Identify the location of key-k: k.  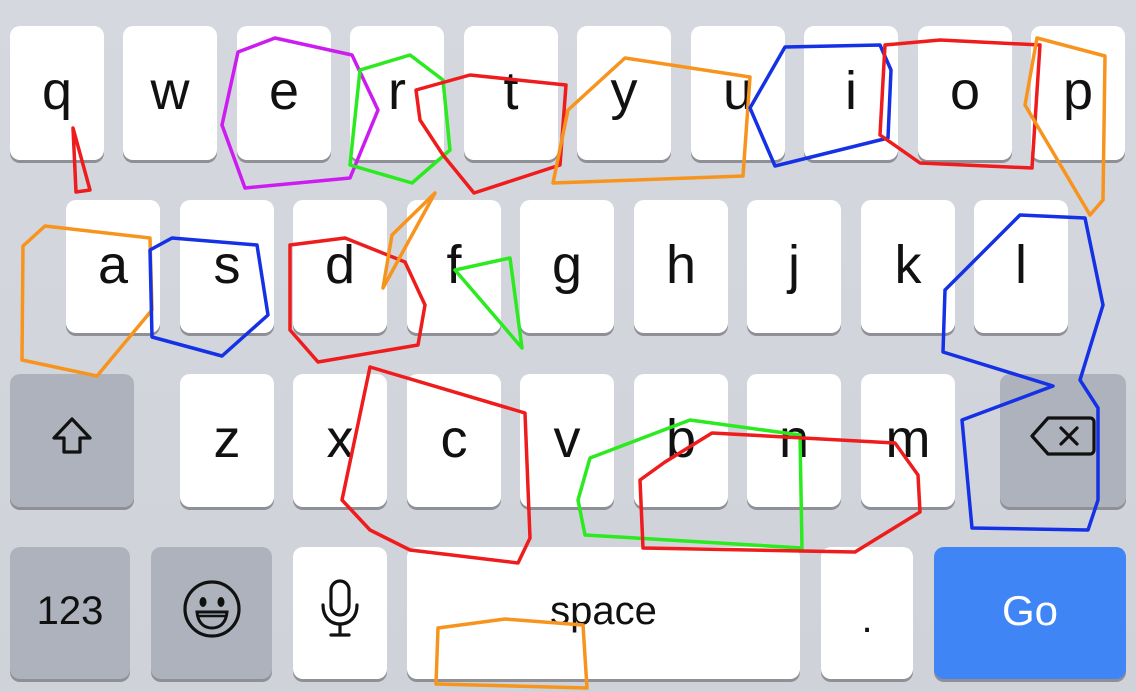
(908, 266).